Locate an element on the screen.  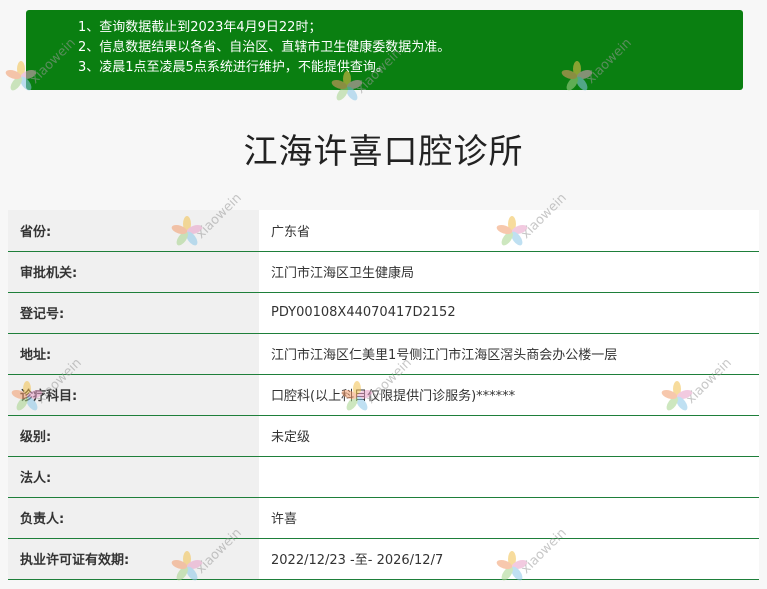
treatment-subjects-label: 诊疗科目: is located at coordinates (133, 394).